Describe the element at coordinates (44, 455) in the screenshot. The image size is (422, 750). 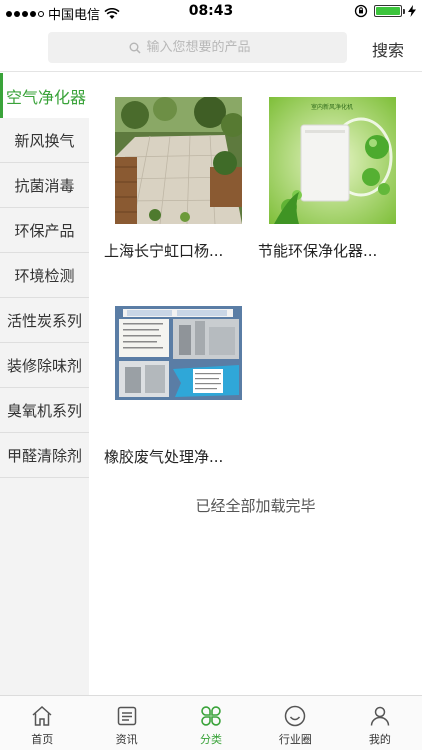
I see `sidebar-item-formaldehyde: 甲醛清除剂` at that location.